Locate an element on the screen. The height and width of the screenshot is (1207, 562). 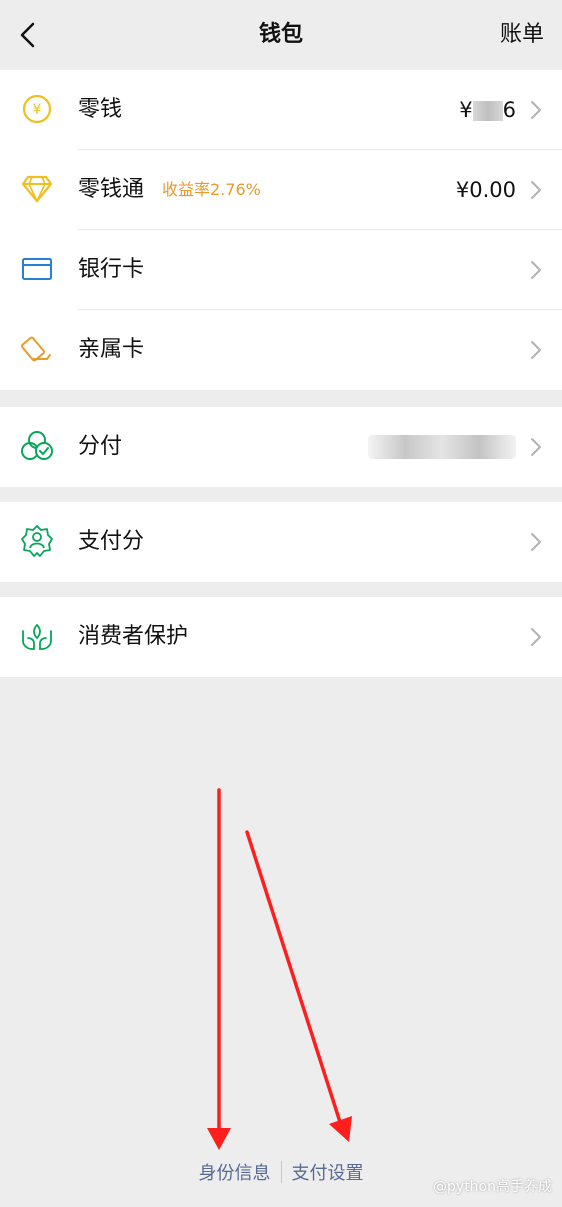
arrow-to-settings is located at coordinates (298, 986).